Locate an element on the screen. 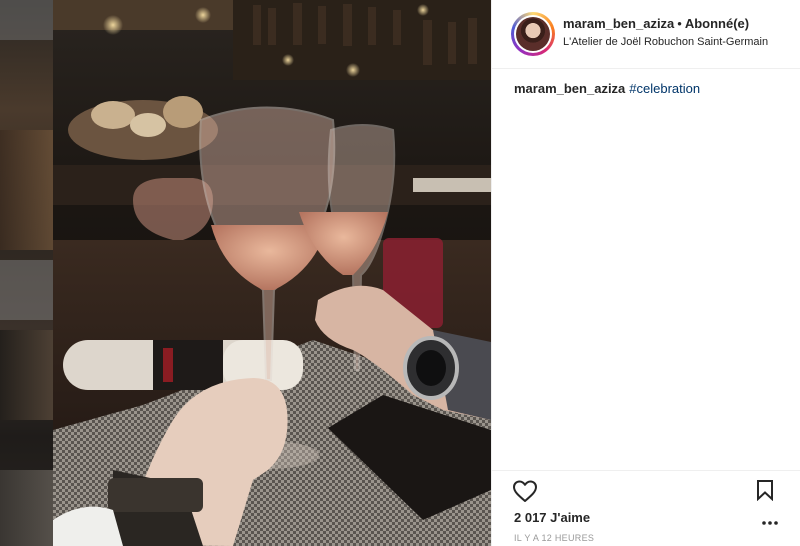 The height and width of the screenshot is (546, 800). like-button is located at coordinates (525, 491).